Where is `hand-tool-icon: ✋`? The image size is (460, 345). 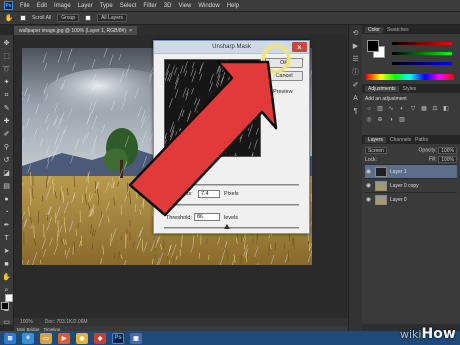 hand-tool-icon: ✋ is located at coordinates (7, 277).